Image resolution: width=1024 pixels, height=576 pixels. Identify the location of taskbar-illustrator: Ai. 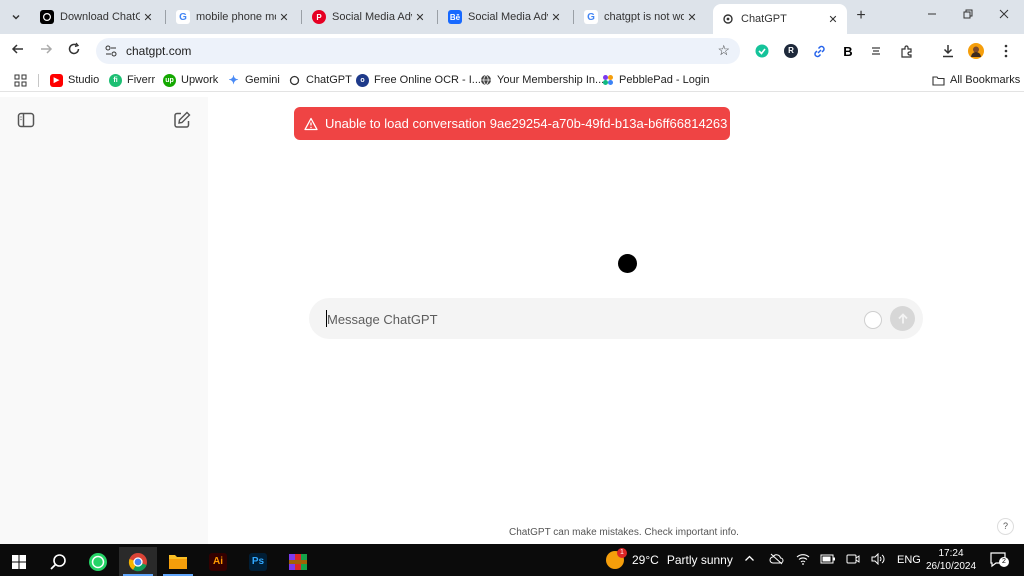
(218, 561).